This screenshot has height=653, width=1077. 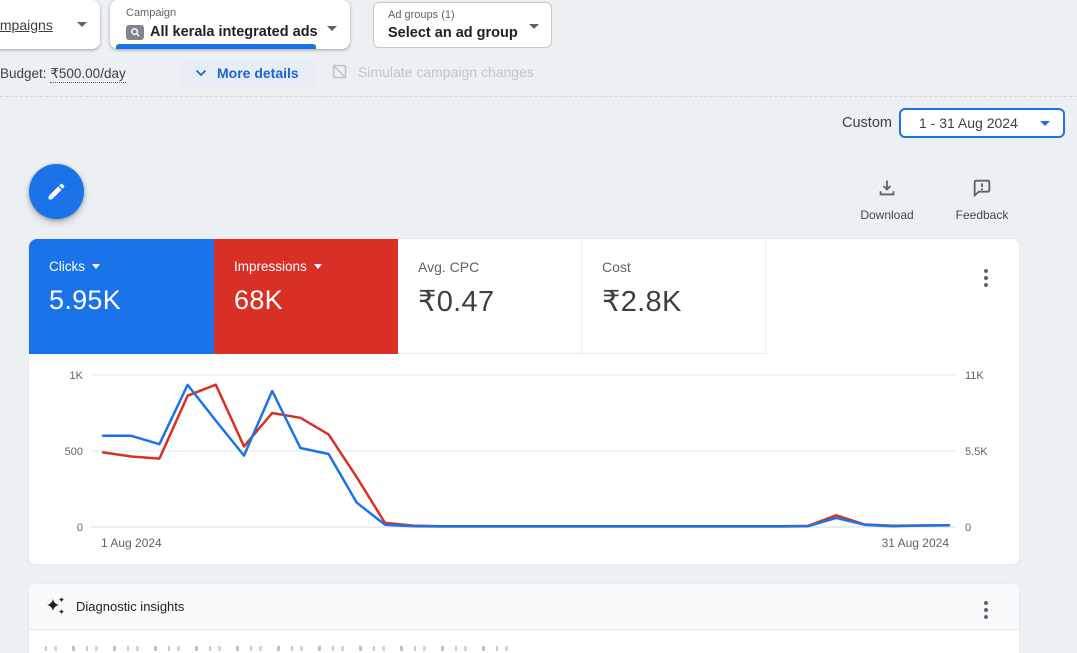 I want to click on diagnostic-insights-title: Diagnostic insights, so click(x=130, y=606).